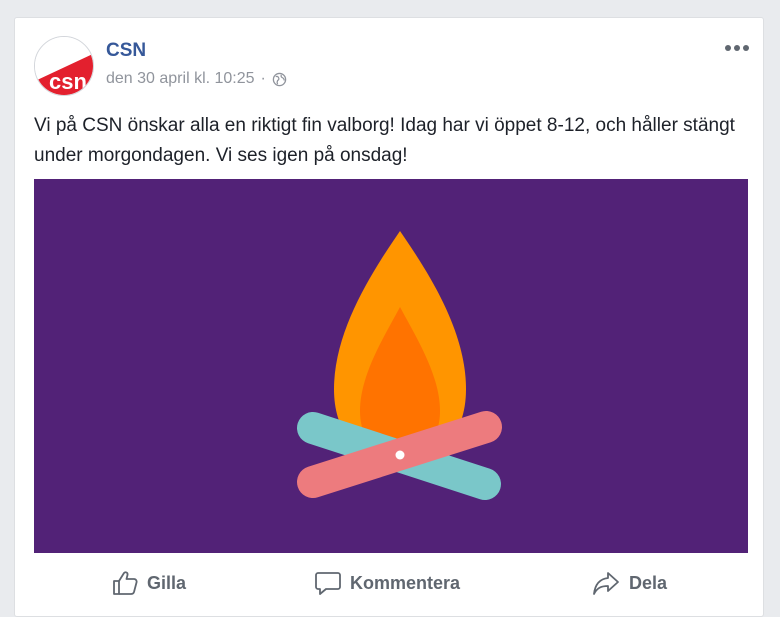 Image resolution: width=780 pixels, height=617 pixels. I want to click on page-name-link: CSN, so click(126, 51).